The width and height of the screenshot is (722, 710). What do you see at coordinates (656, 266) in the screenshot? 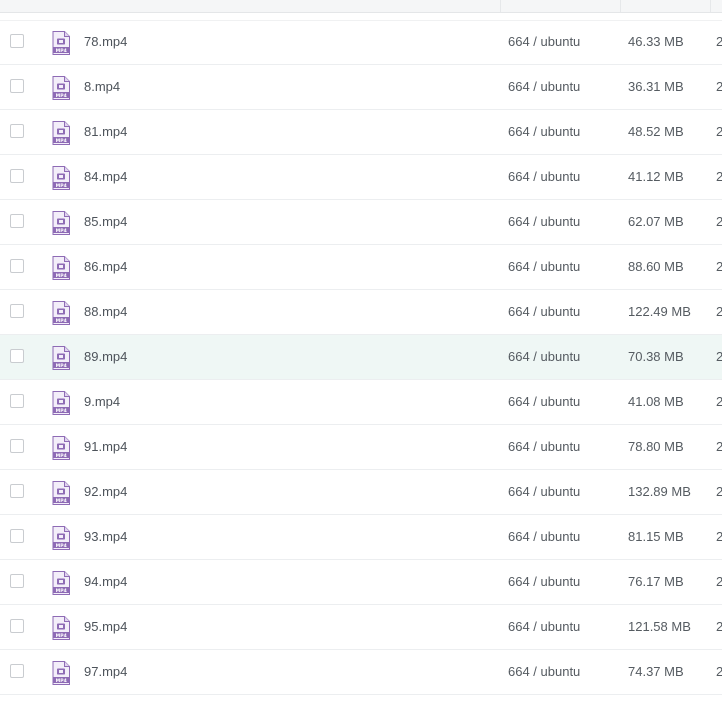
I see `file-size: 88.60 MB` at bounding box center [656, 266].